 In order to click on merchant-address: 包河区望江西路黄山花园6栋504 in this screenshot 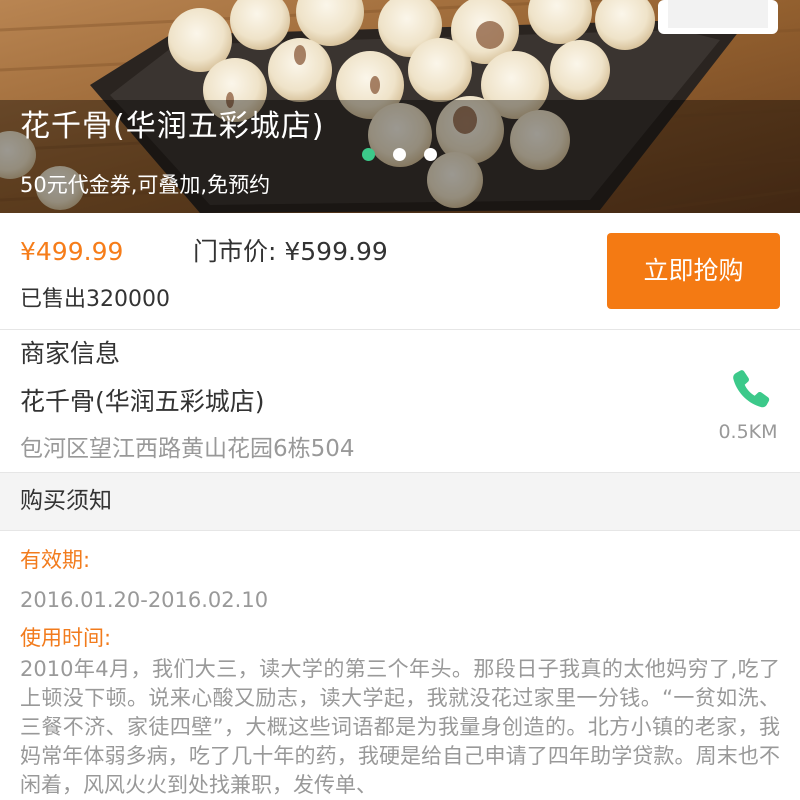, I will do `click(187, 449)`.